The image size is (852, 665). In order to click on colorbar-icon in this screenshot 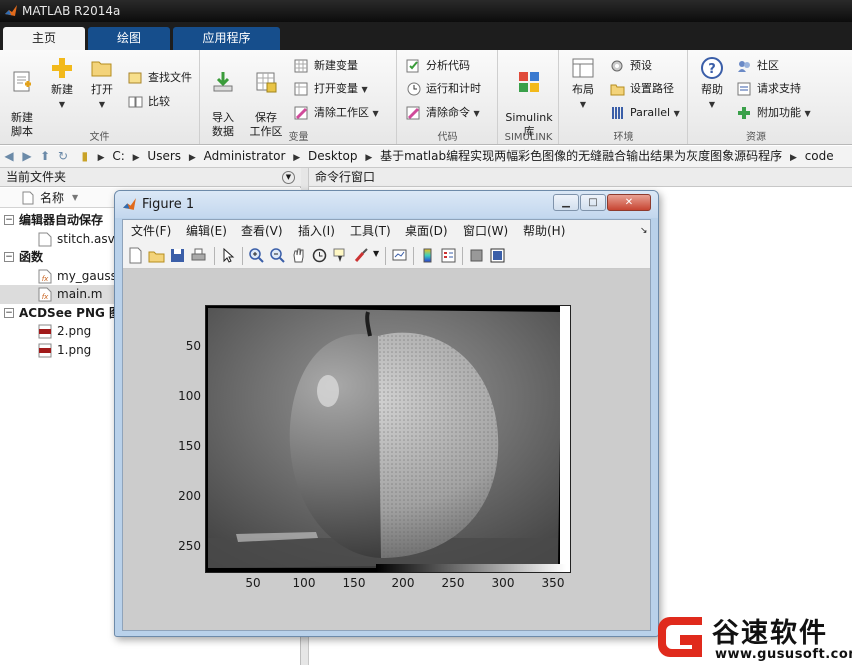, I will do `click(427, 255)`.